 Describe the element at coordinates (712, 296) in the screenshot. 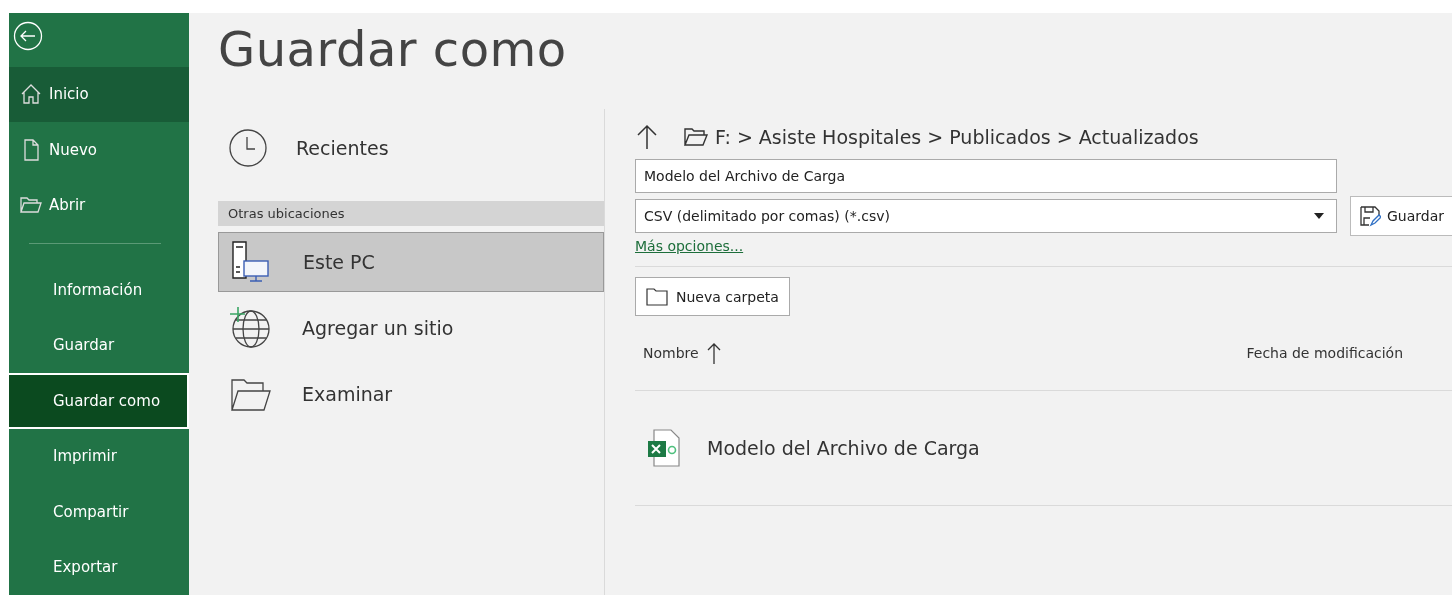

I see `new-folder-button: Nueva carpeta` at that location.